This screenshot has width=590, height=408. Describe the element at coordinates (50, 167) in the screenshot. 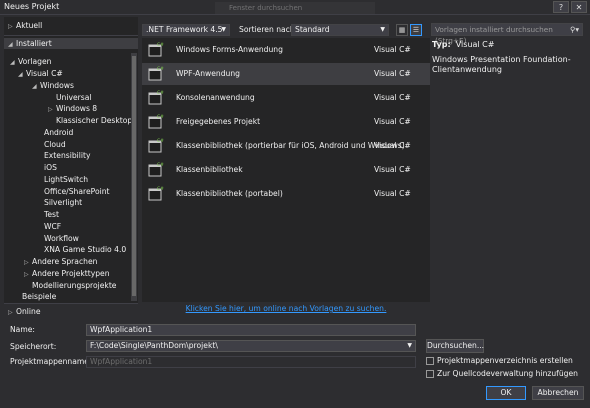

I see `tree-item-ios: iOS` at that location.